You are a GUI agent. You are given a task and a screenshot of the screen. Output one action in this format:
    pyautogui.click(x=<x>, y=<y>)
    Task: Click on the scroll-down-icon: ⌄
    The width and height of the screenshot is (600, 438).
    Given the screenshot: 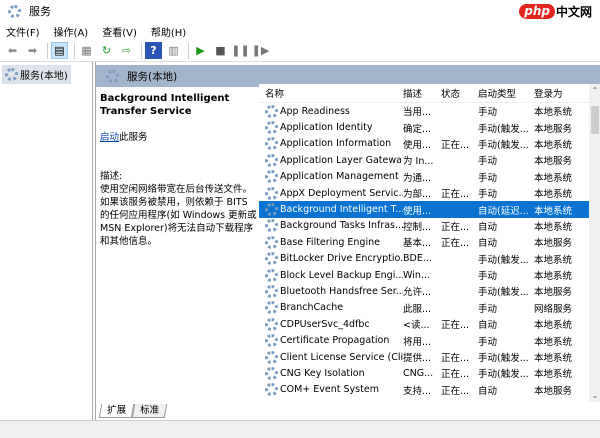 What is the action you would take?
    pyautogui.click(x=594, y=395)
    